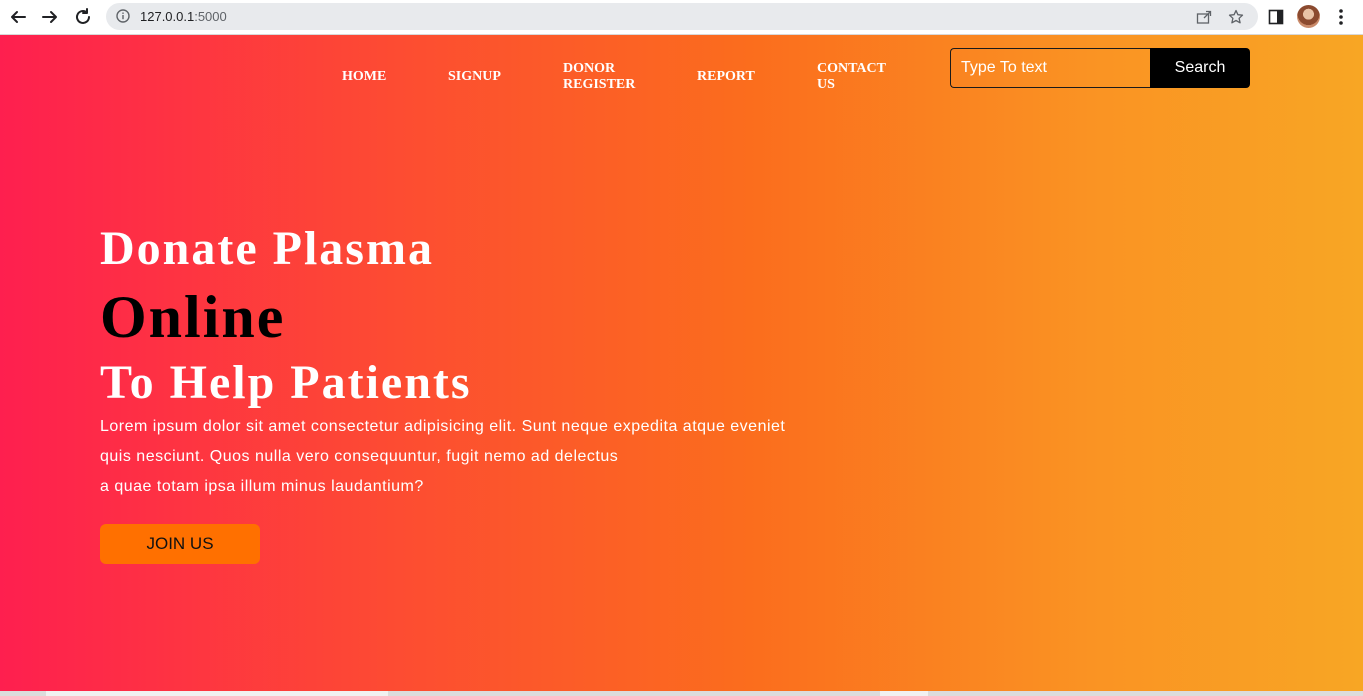 This screenshot has width=1363, height=696. What do you see at coordinates (851, 77) in the screenshot?
I see `nav-contact-us: CONTACT US` at bounding box center [851, 77].